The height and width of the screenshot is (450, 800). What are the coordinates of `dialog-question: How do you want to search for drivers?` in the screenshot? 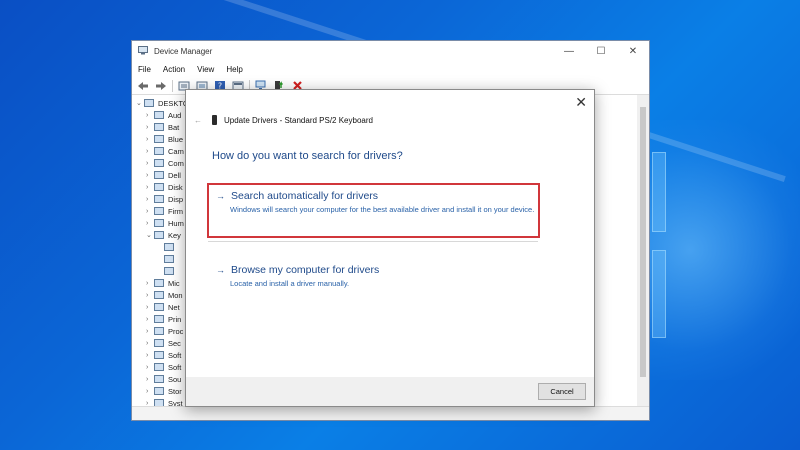 It's located at (307, 156).